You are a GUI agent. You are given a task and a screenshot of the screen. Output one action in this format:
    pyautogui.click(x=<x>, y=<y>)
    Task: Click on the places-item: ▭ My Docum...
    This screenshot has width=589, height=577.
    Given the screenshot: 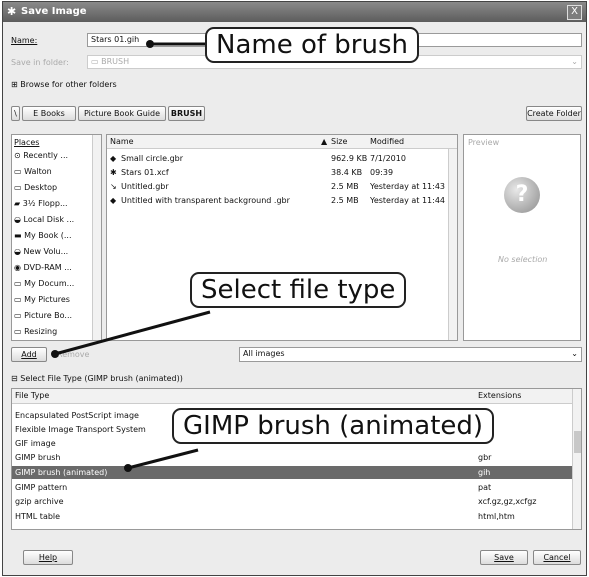 What is the action you would take?
    pyautogui.click(x=44, y=283)
    